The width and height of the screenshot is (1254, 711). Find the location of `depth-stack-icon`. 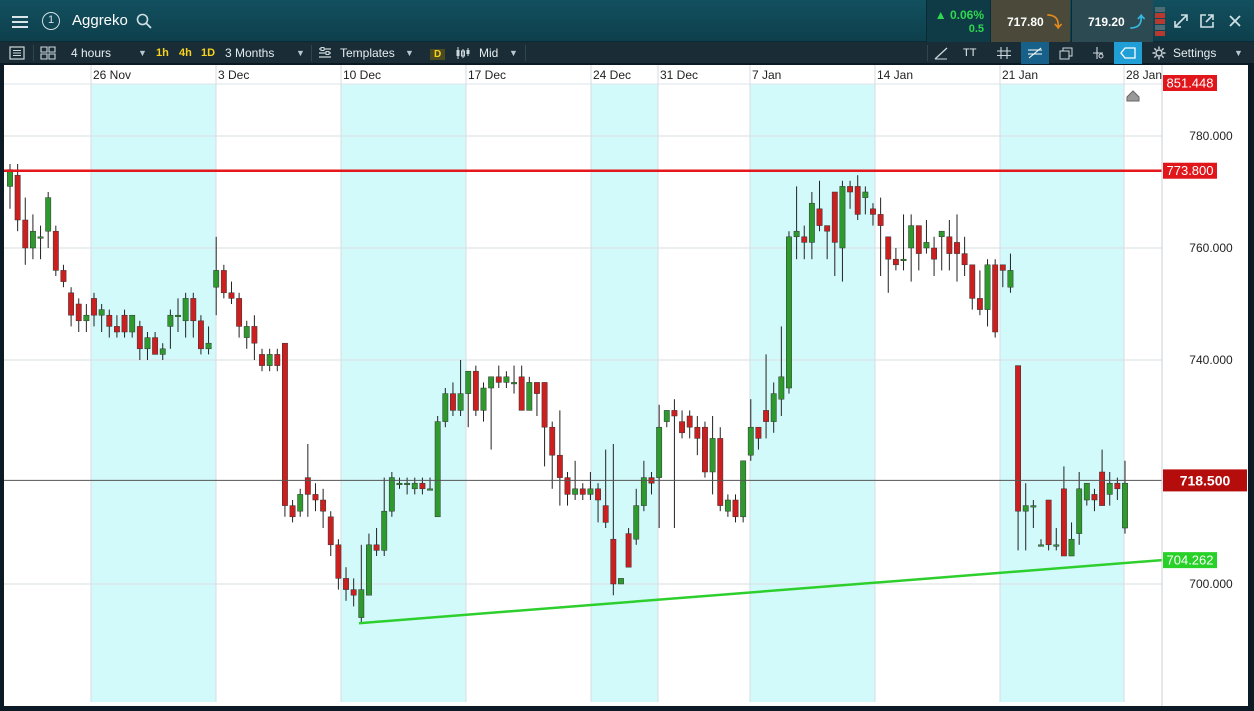

depth-stack-icon is located at coordinates (1160, 22).